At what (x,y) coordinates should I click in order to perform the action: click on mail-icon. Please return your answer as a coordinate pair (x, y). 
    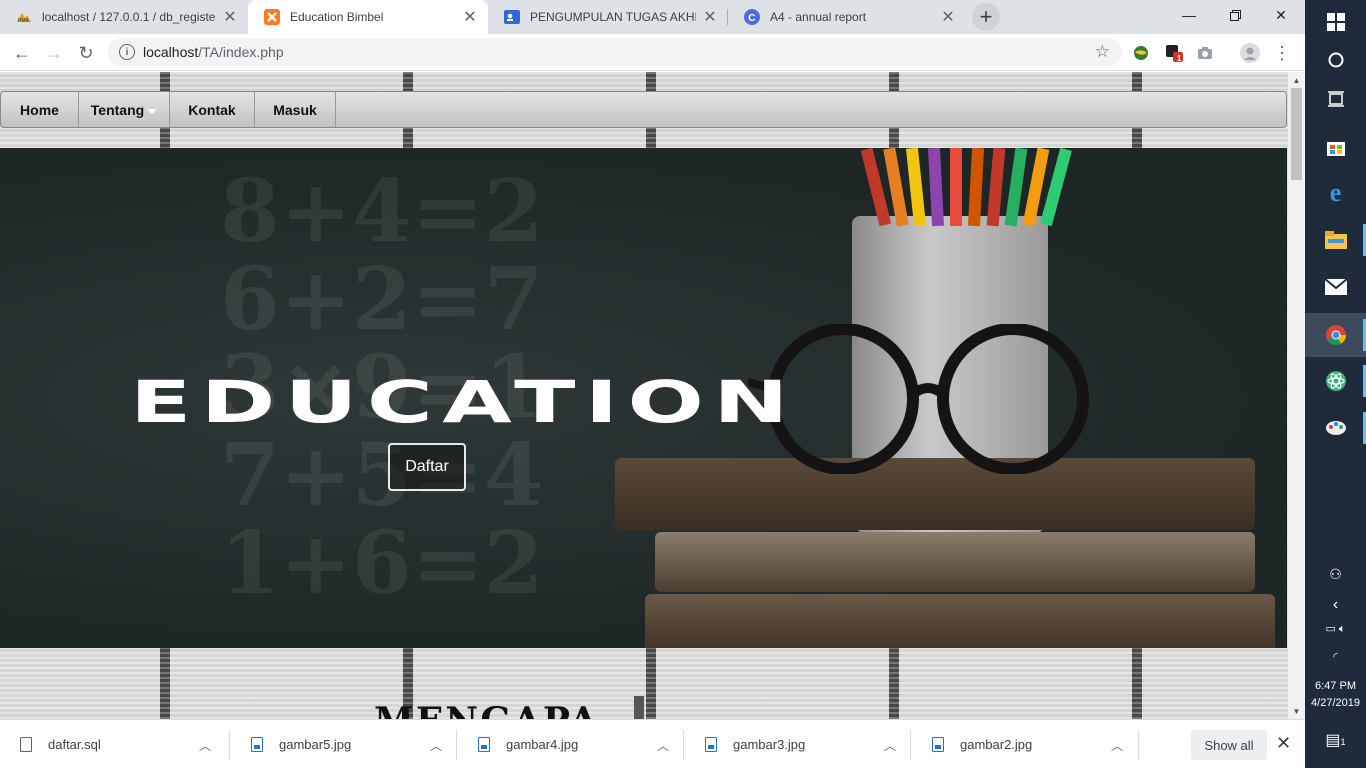
    Looking at the image, I should click on (1335, 287).